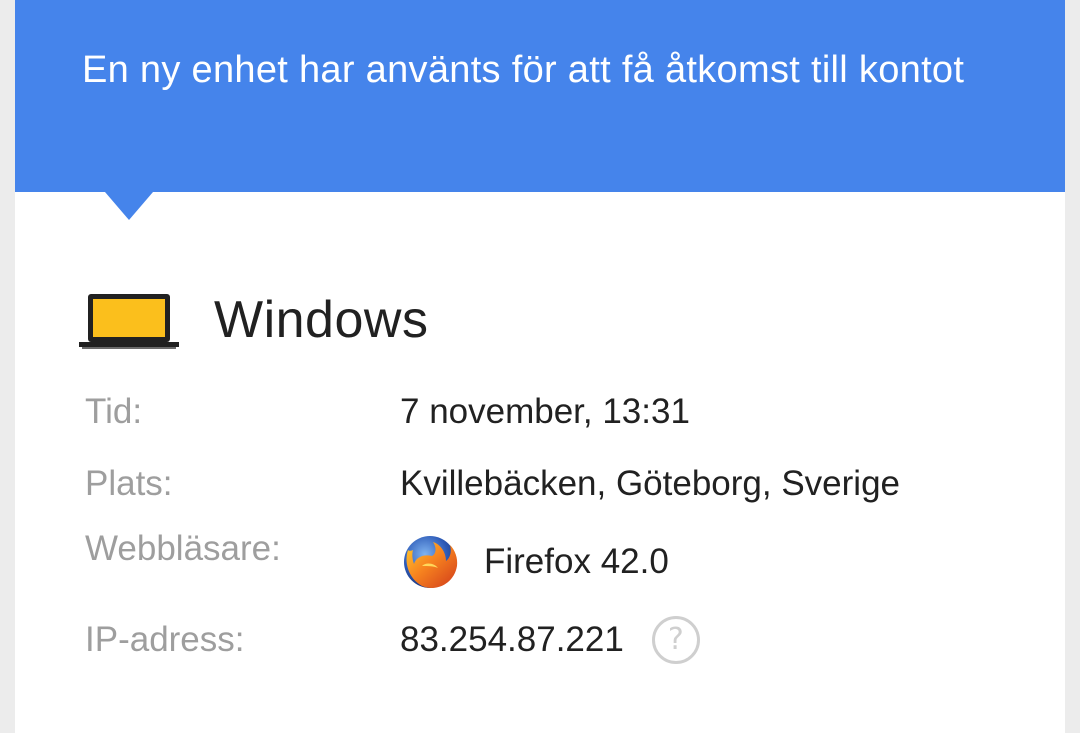 Image resolution: width=1080 pixels, height=733 pixels. Describe the element at coordinates (165, 639) in the screenshot. I see `ip-label: IP-adress:` at that location.